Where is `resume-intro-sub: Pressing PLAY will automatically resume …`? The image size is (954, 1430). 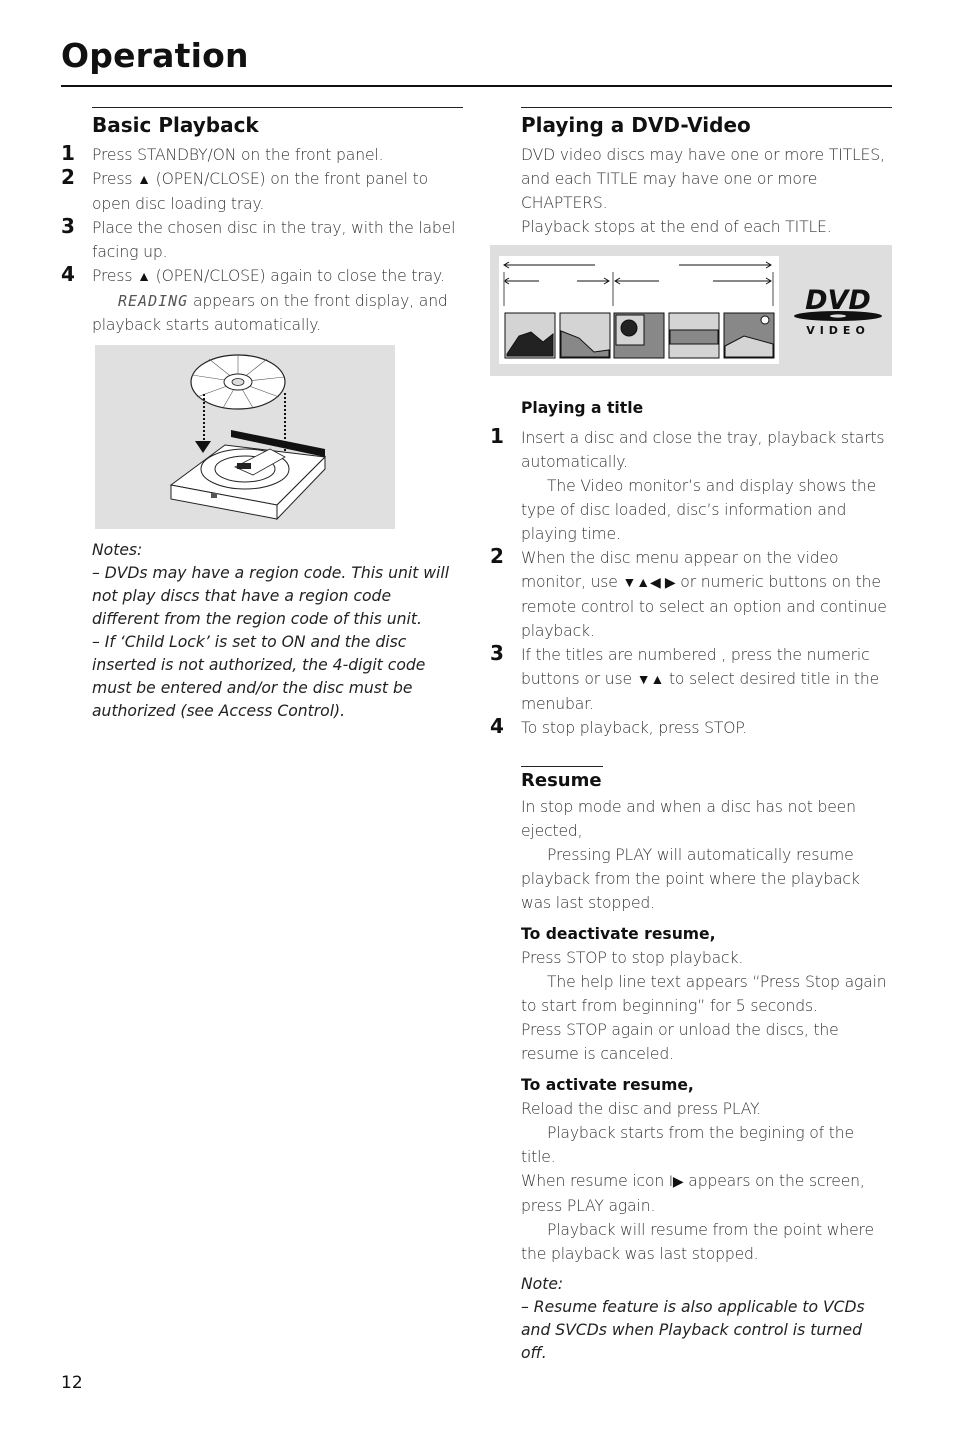
resume-intro-sub: Pressing PLAY will automatically resume … is located at coordinates (690, 879).